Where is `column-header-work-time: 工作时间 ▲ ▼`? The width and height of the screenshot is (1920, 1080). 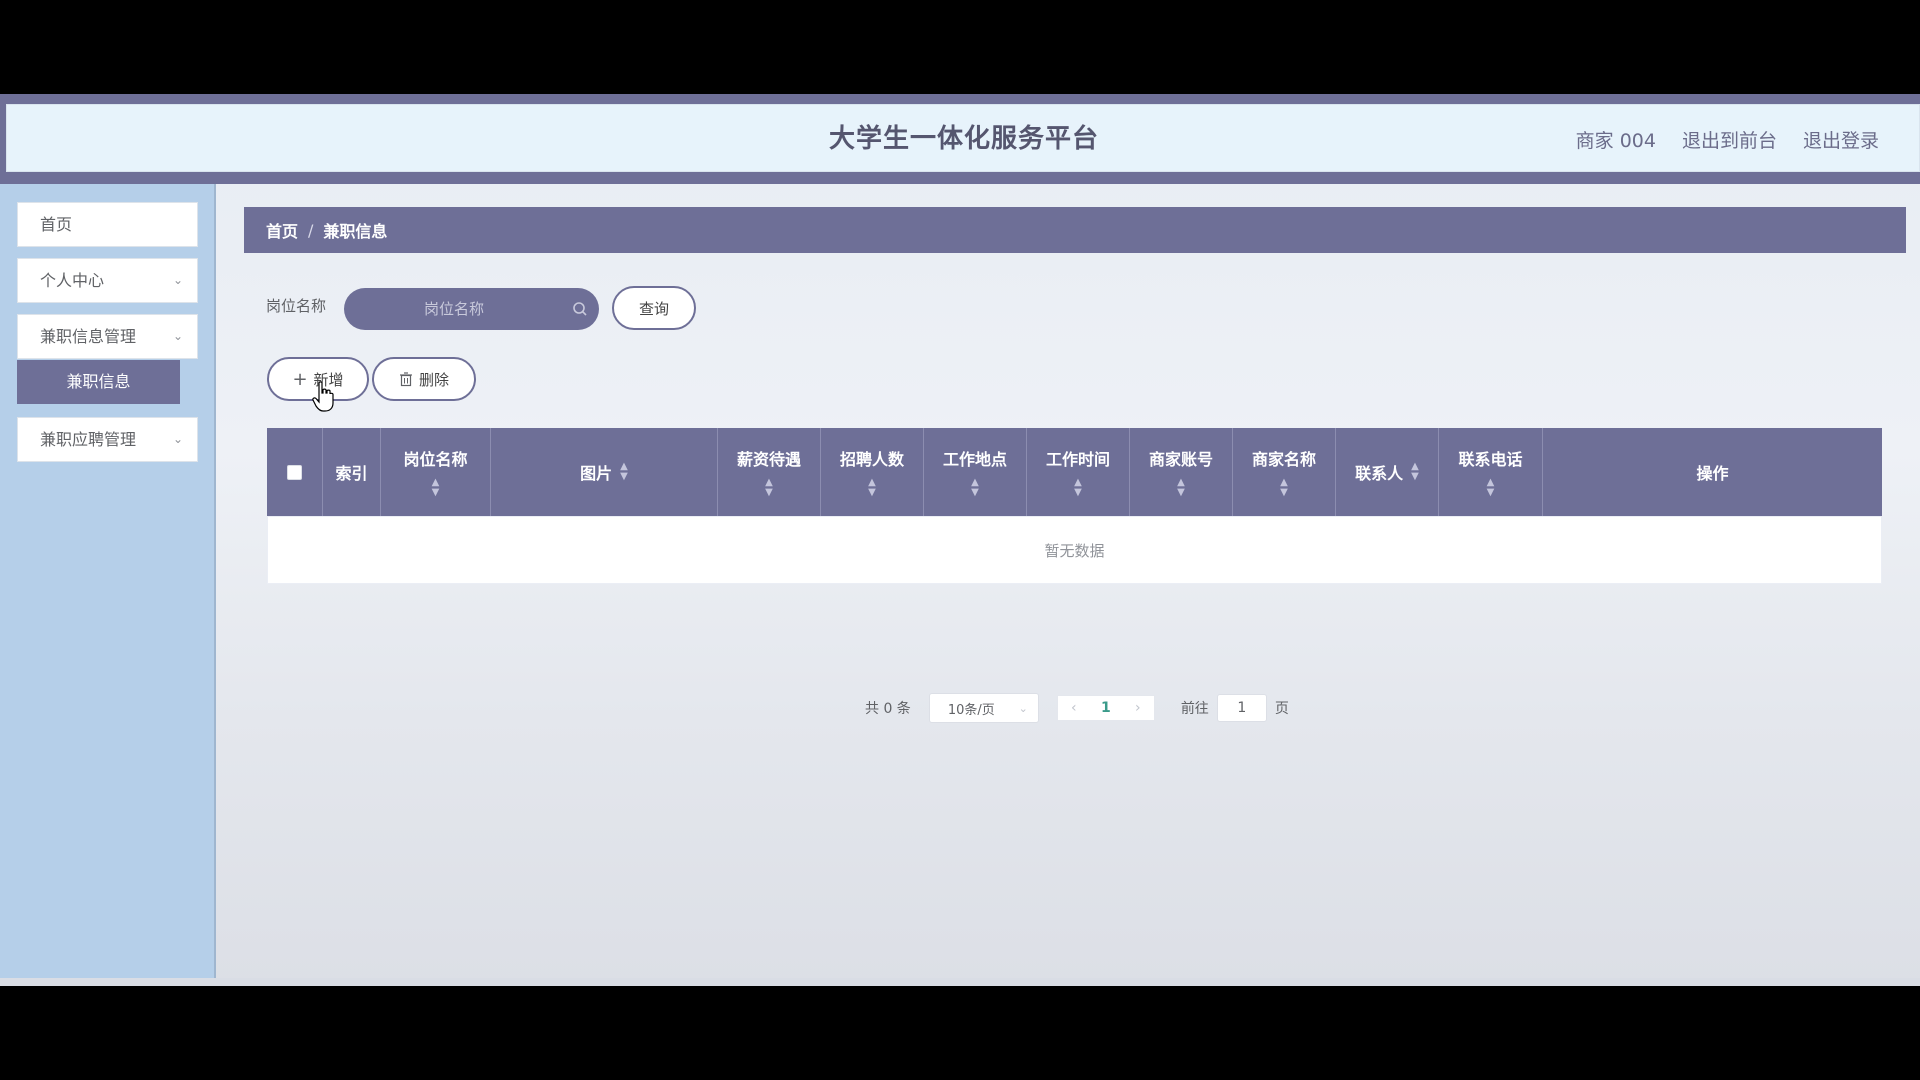 column-header-work-time: 工作时间 ▲ ▼ is located at coordinates (1078, 472).